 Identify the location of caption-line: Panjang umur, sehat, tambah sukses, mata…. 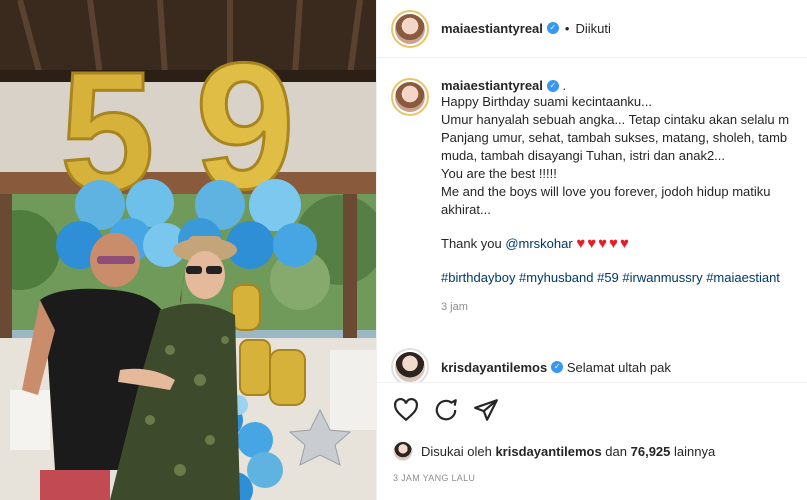
(614, 137).